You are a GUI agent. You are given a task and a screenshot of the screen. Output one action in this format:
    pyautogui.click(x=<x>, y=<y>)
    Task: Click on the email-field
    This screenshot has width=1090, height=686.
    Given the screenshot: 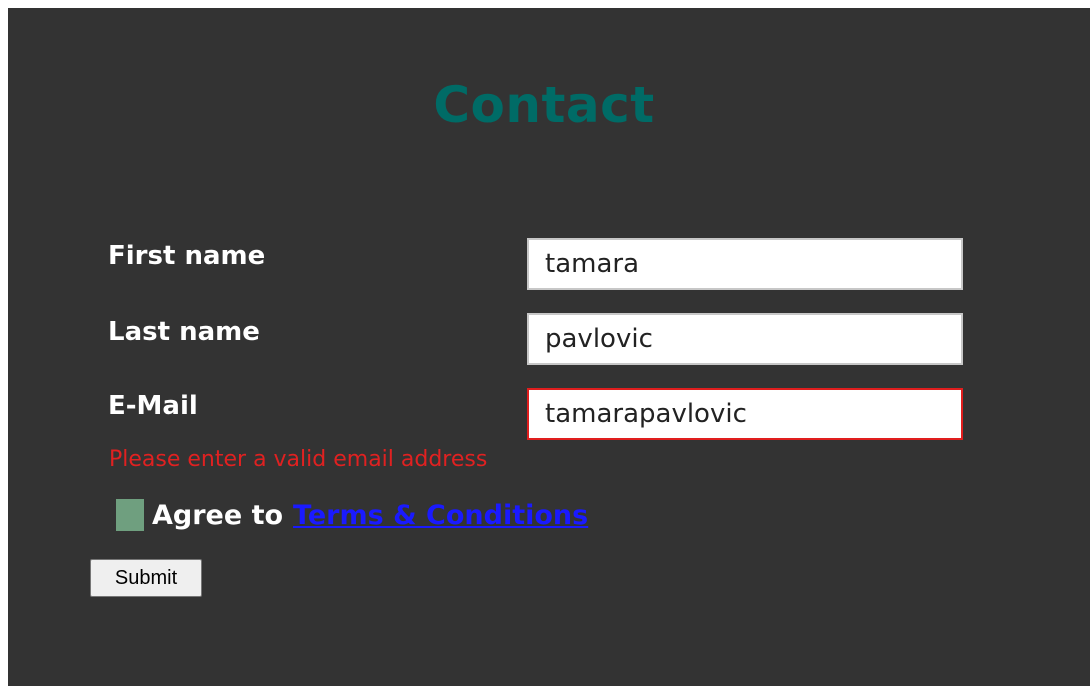 What is the action you would take?
    pyautogui.click(x=745, y=414)
    